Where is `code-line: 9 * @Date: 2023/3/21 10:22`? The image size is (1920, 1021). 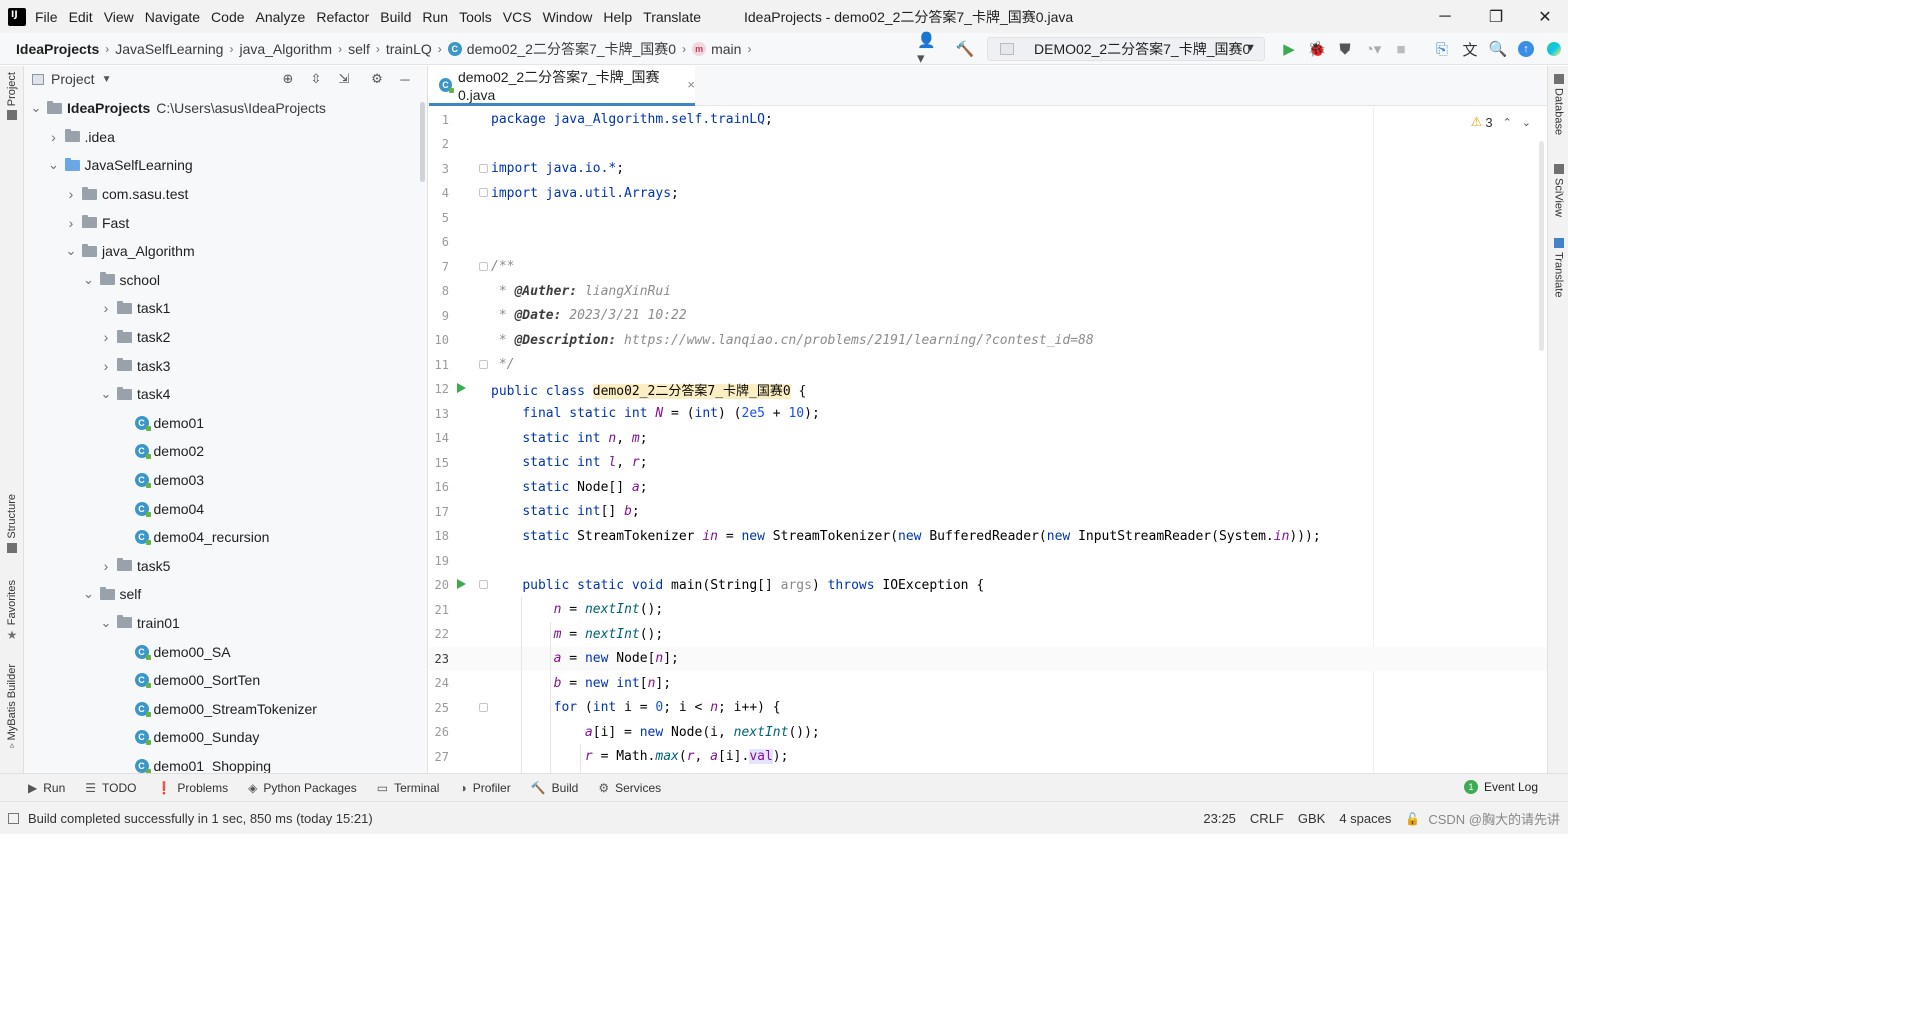 code-line: 9 * @Date: 2023/3/21 10:22 is located at coordinates (988, 316).